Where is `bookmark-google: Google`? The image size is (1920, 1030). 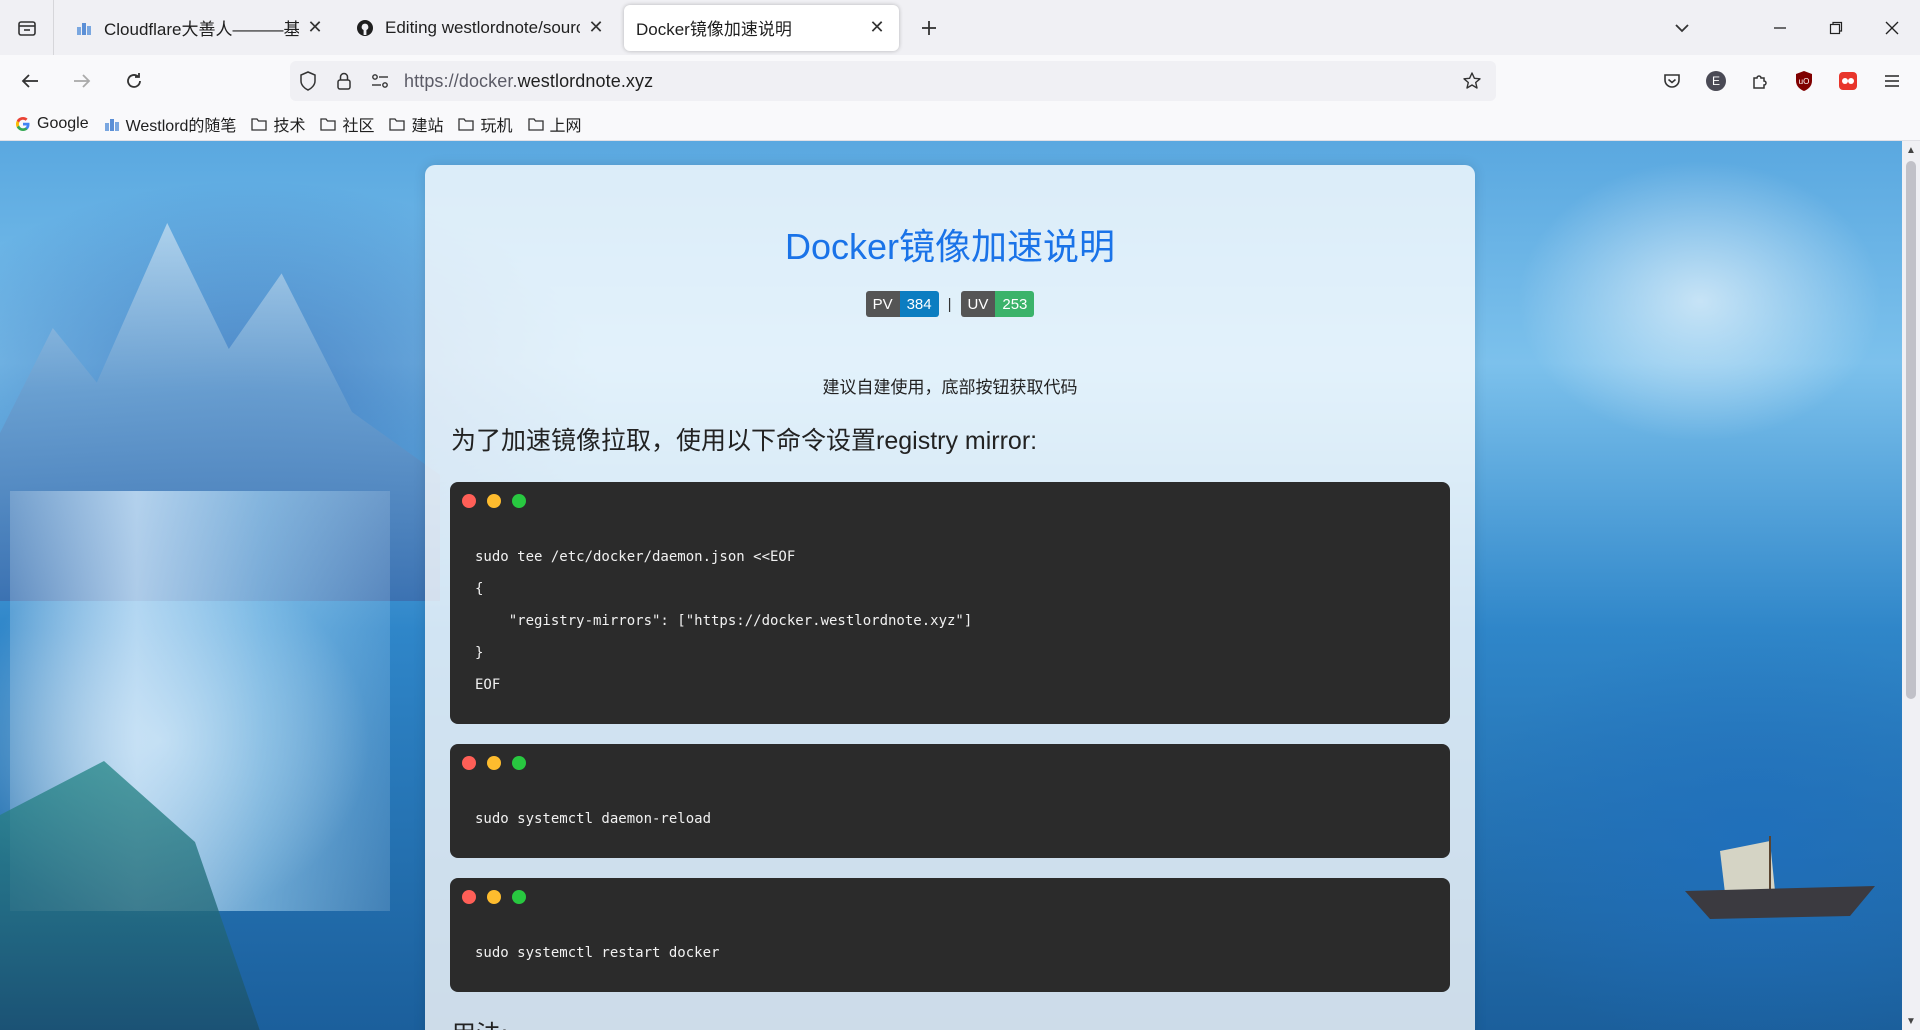 bookmark-google: Google is located at coordinates (51, 124).